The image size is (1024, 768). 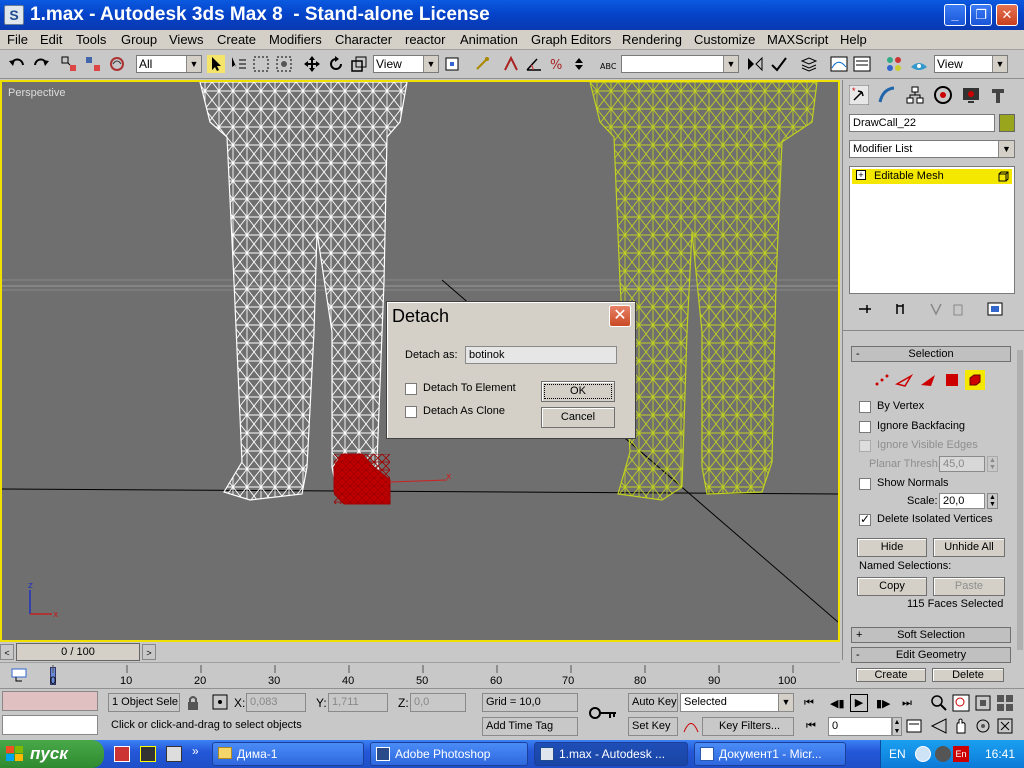 What do you see at coordinates (975, 380) in the screenshot?
I see `element-subobject-icon` at bounding box center [975, 380].